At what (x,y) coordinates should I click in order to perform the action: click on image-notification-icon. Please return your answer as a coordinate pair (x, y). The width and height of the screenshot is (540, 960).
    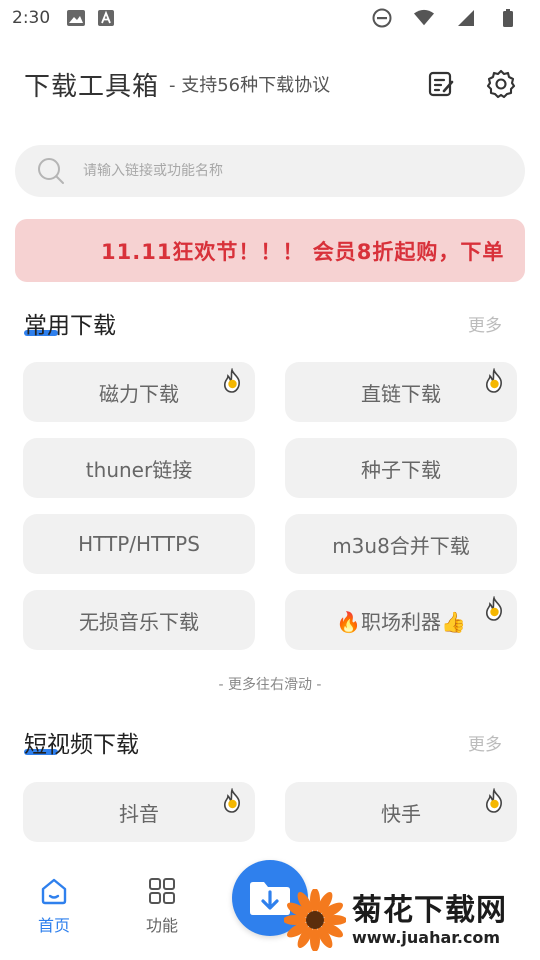
    Looking at the image, I should click on (76, 18).